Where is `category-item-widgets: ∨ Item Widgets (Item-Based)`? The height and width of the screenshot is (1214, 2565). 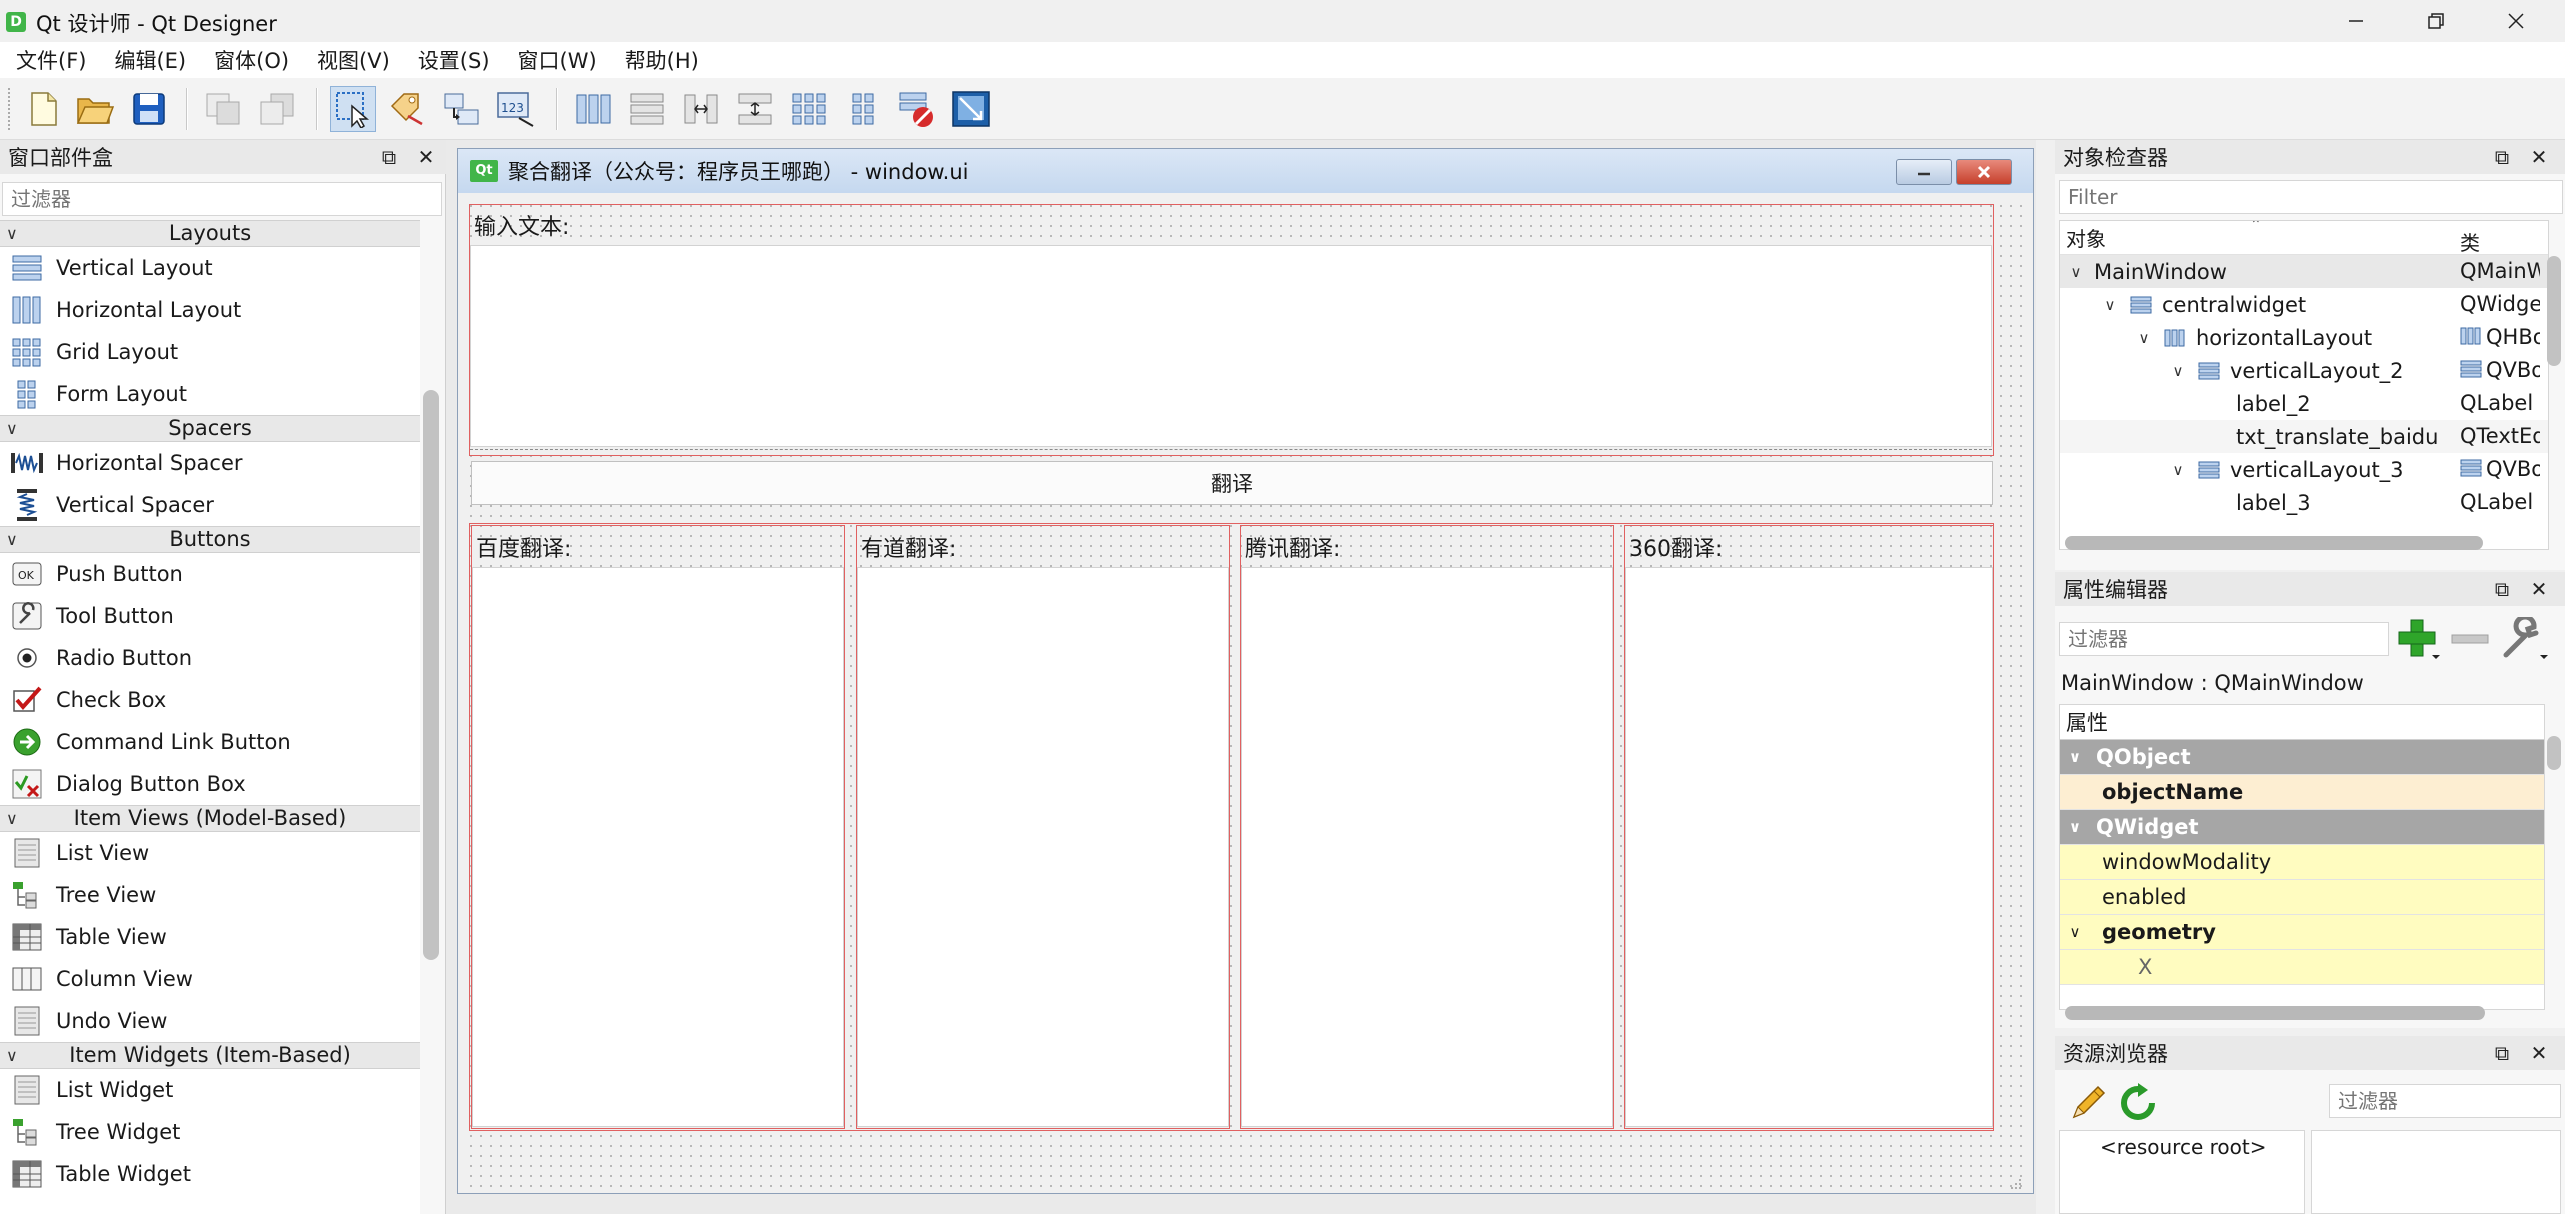
category-item-widgets: ∨ Item Widgets (Item-Based) is located at coordinates (210, 1055).